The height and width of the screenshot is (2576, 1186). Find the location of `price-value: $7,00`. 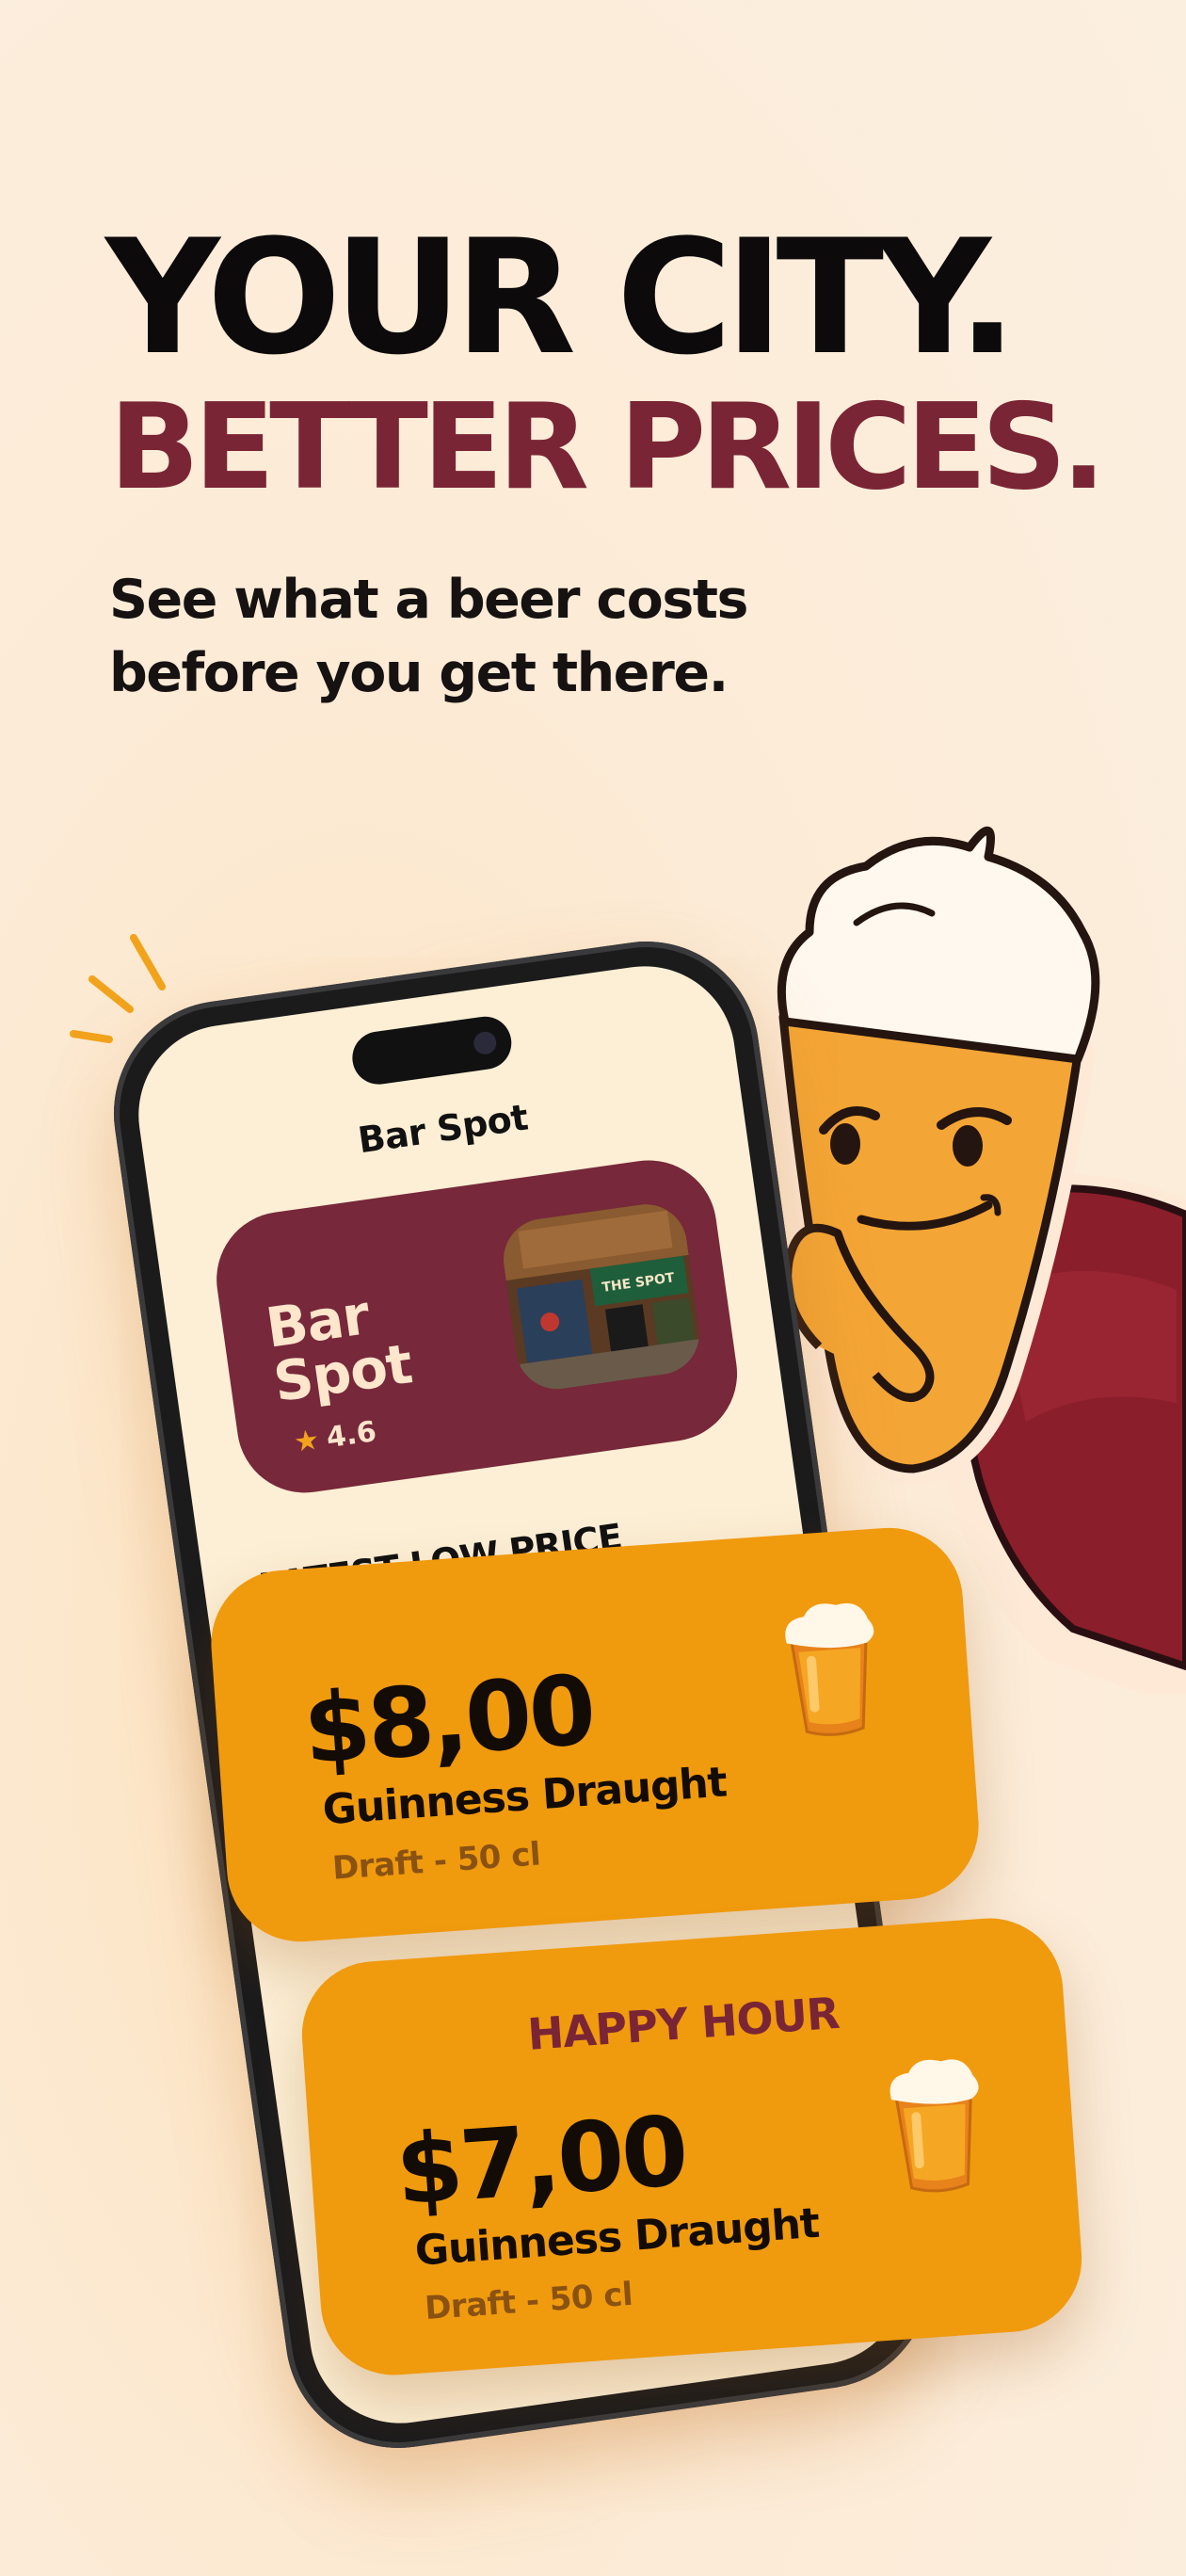

price-value: $7,00 is located at coordinates (541, 2161).